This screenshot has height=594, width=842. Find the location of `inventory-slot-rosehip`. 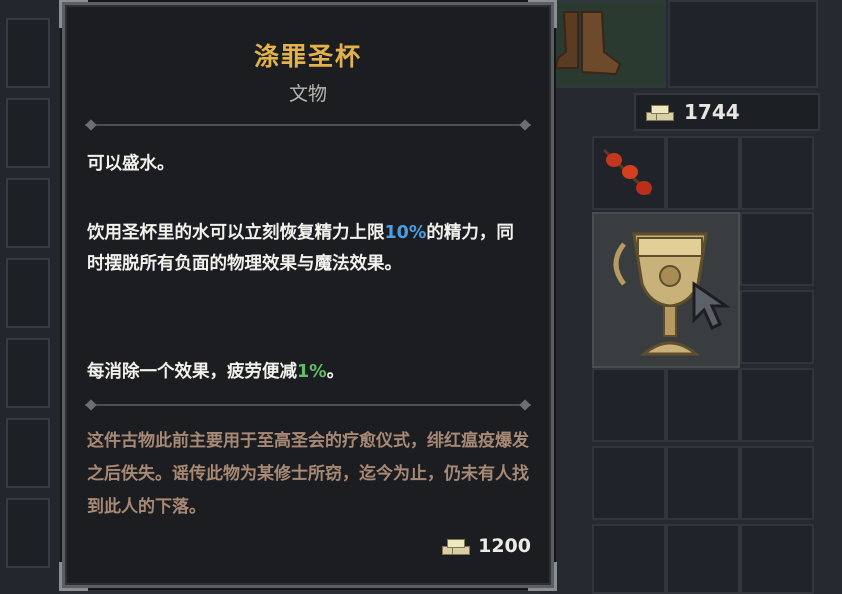

inventory-slot-rosehip is located at coordinates (629, 173).